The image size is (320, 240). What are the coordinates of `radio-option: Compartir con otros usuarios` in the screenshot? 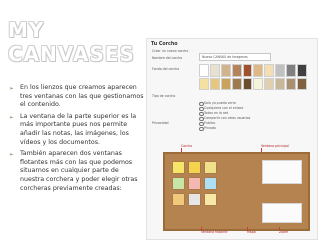 It's located at (249, 119).